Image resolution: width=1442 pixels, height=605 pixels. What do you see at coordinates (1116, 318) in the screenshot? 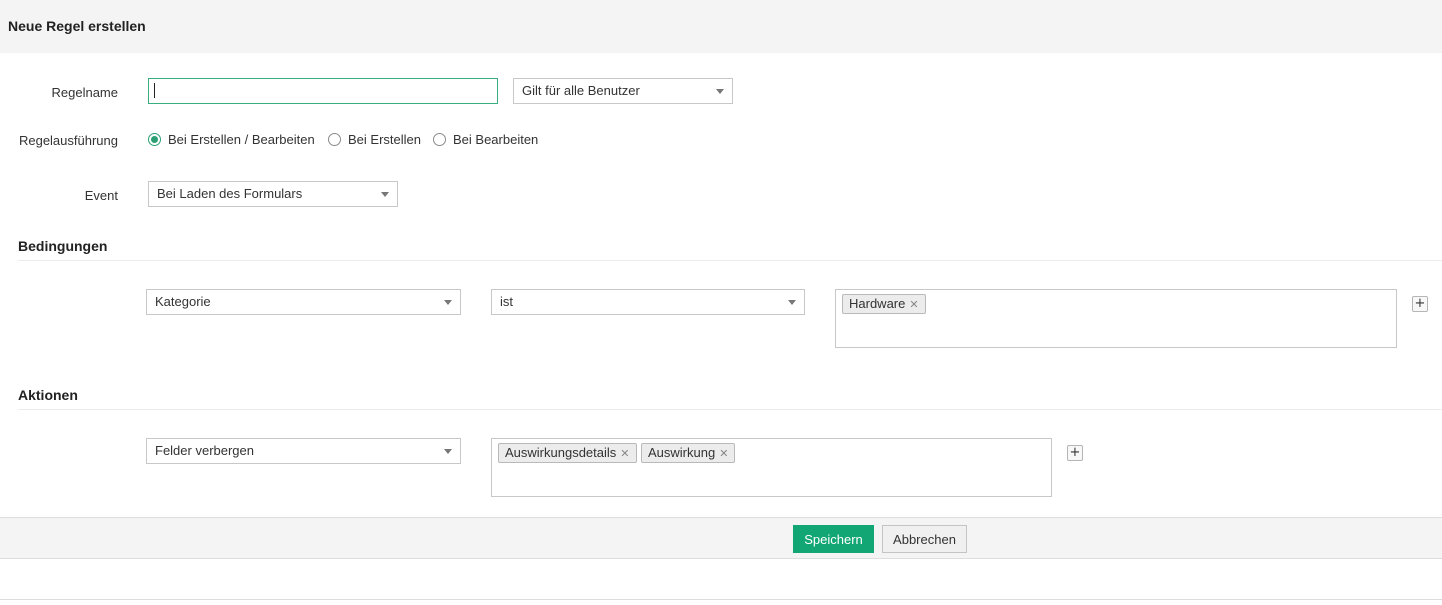
I see `condition-values-box: Hardware ✕` at bounding box center [1116, 318].